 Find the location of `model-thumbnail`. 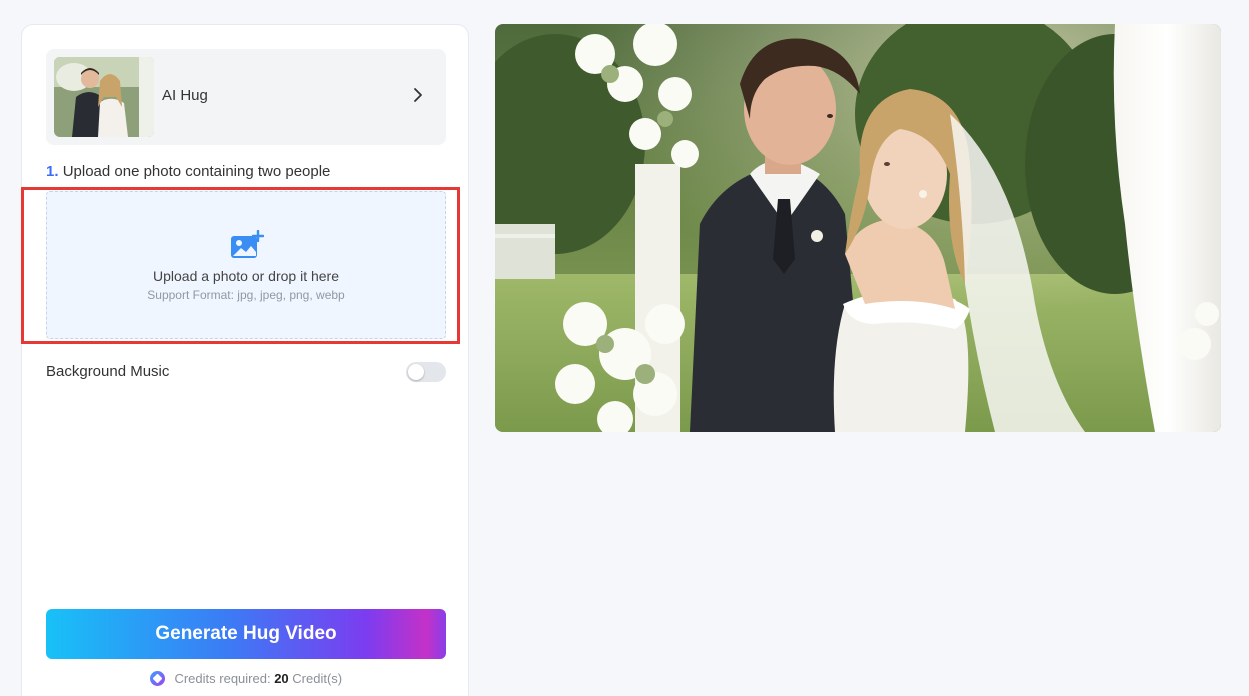

model-thumbnail is located at coordinates (104, 97).